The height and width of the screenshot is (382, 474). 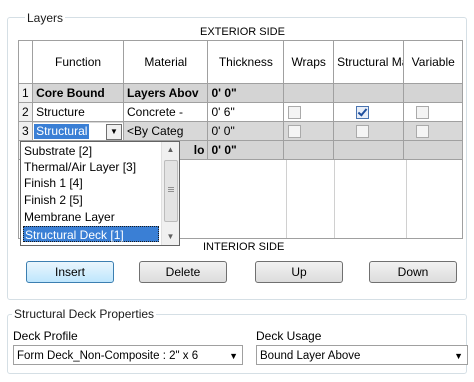 What do you see at coordinates (244, 247) in the screenshot?
I see `interior-side-label: INTERIOR SIDE` at bounding box center [244, 247].